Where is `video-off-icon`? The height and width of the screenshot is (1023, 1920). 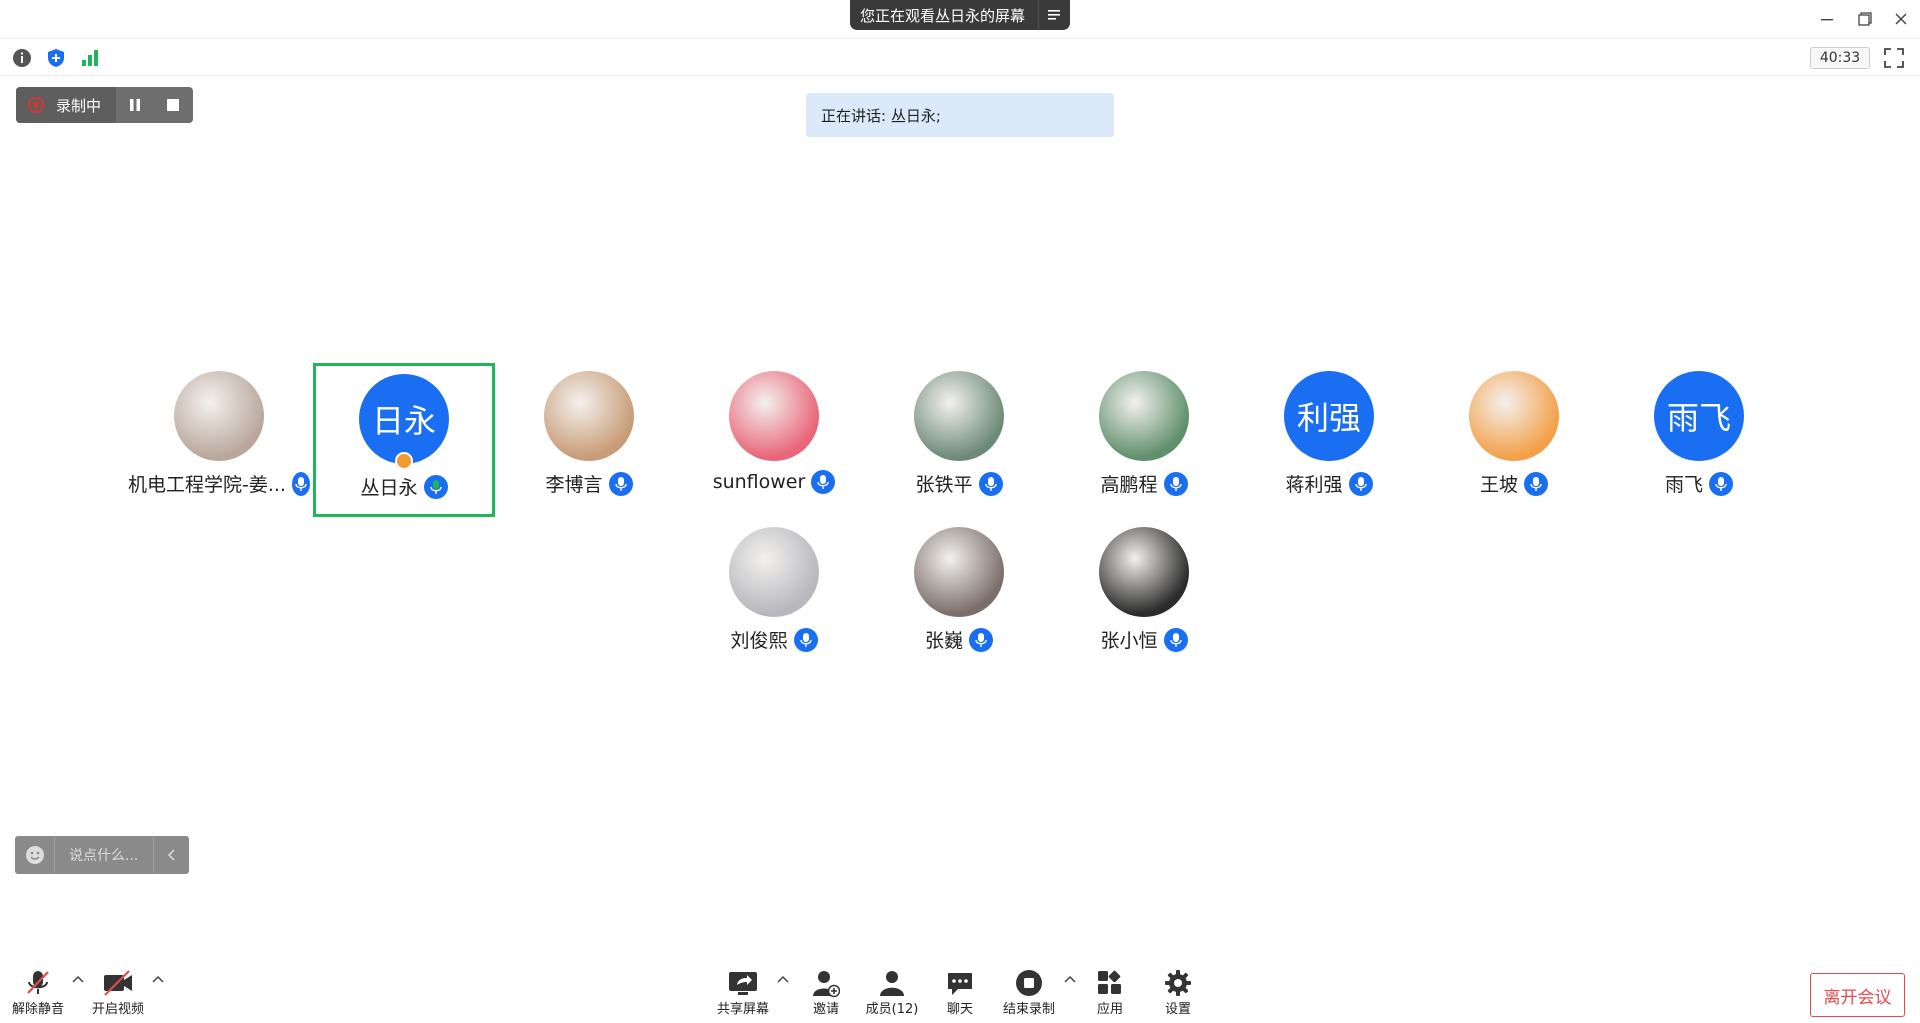
video-off-icon is located at coordinates (118, 983).